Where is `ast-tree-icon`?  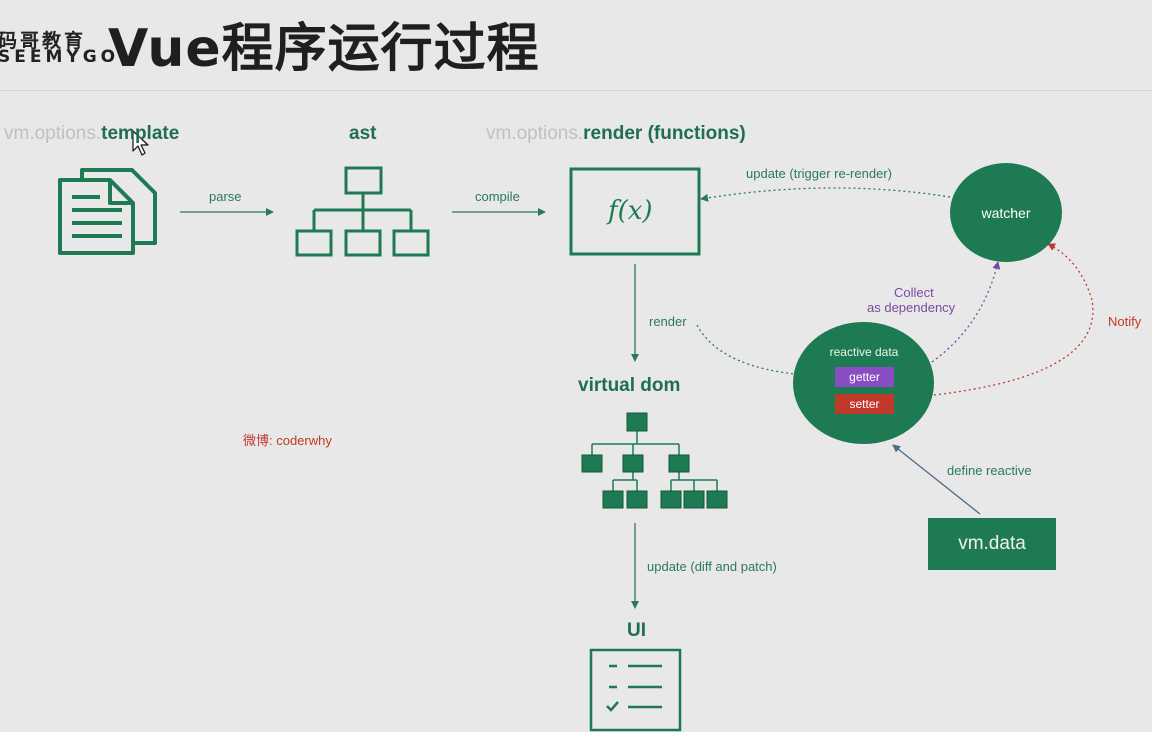
ast-tree-icon is located at coordinates (362, 211).